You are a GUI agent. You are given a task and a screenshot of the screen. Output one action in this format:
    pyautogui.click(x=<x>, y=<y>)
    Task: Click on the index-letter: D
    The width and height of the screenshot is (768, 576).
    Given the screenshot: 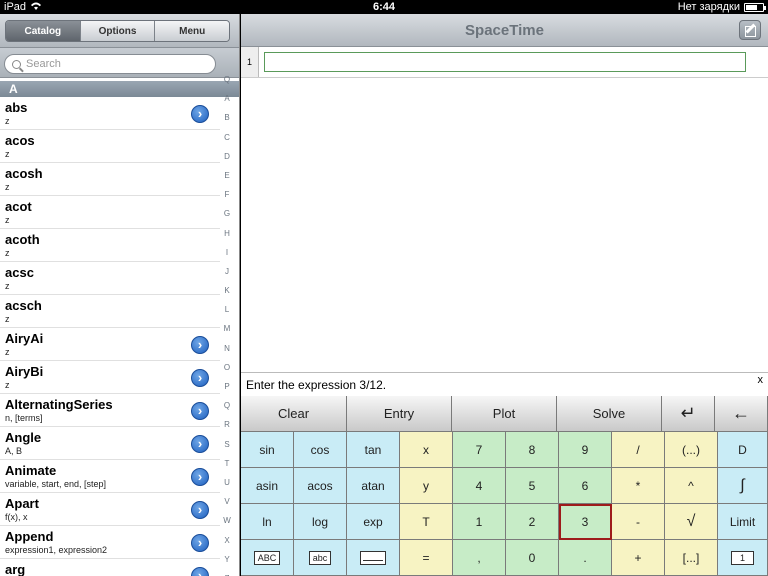 What is the action you would take?
    pyautogui.click(x=227, y=156)
    